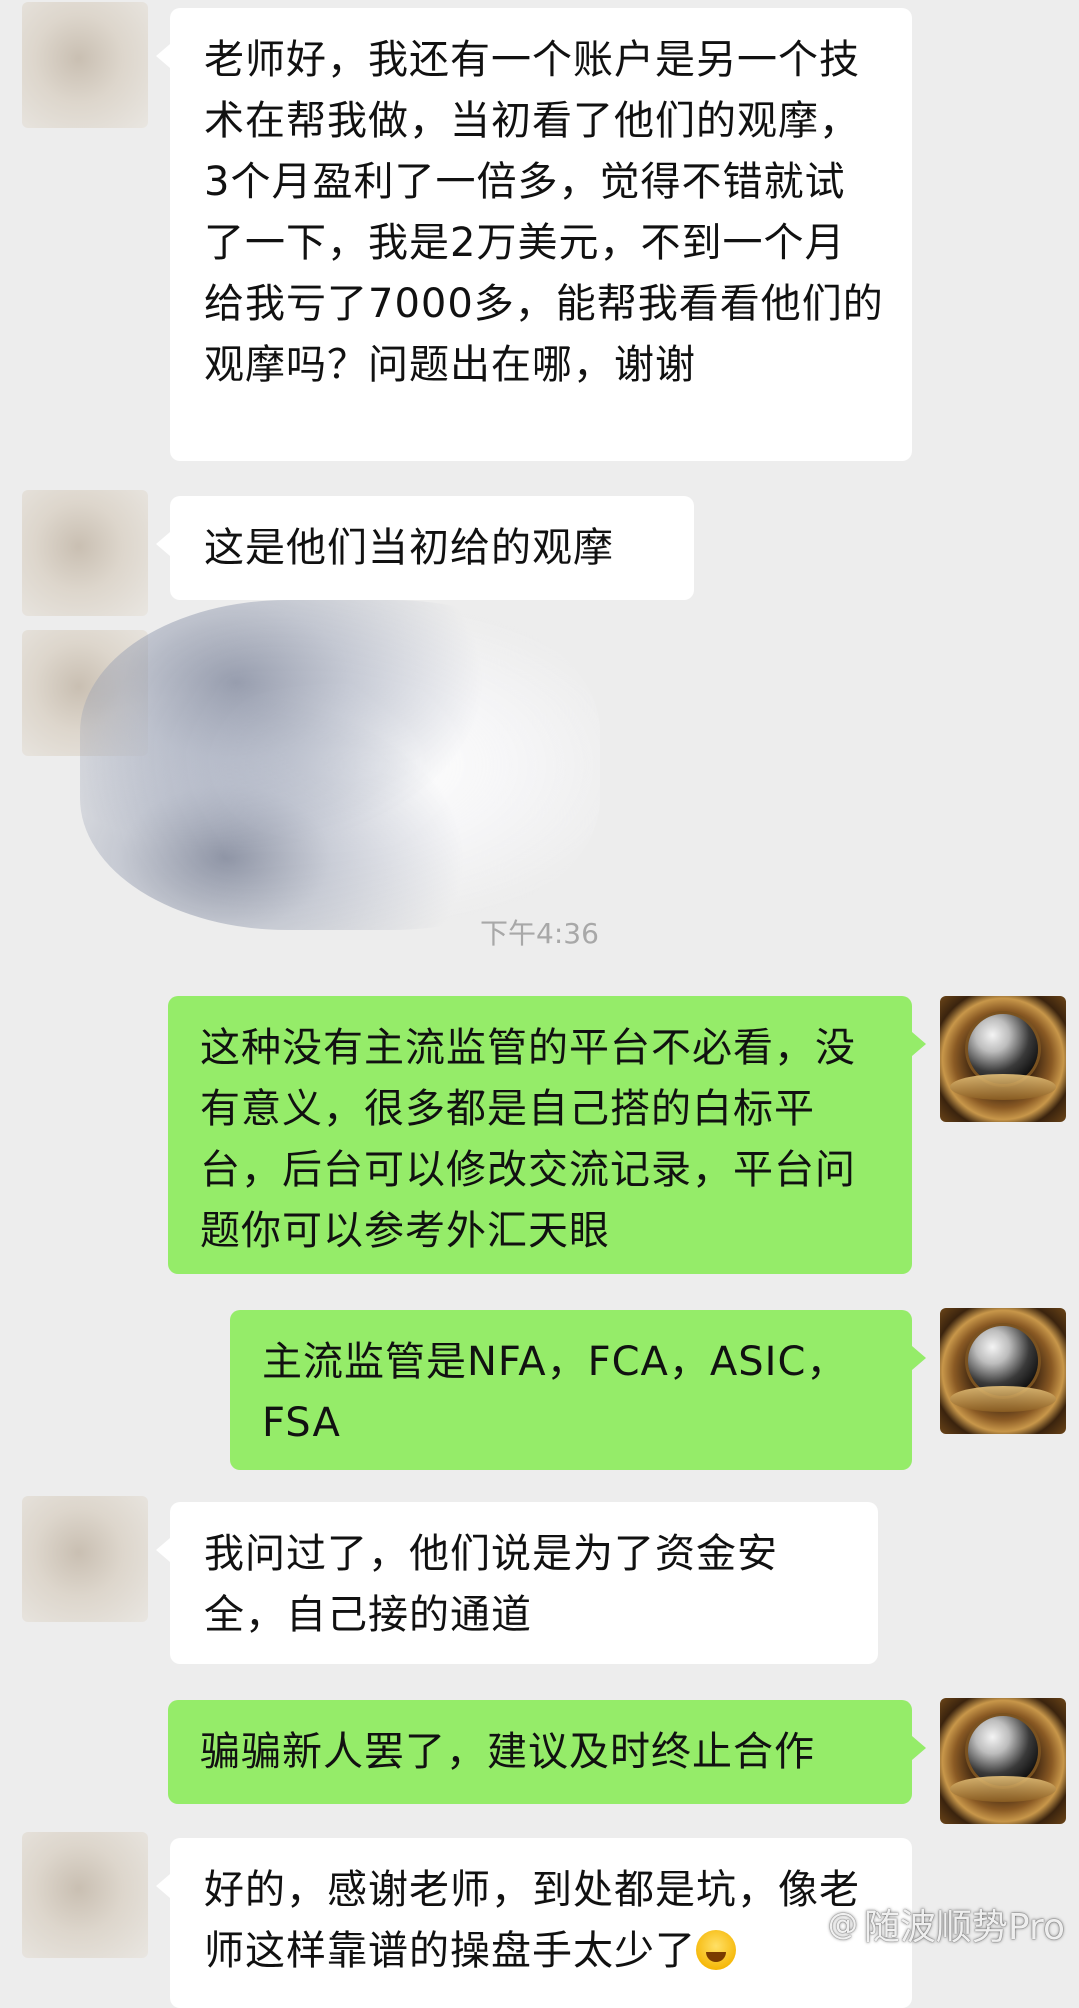  I want to click on crying-laughing-emoji-icon, so click(716, 1950).